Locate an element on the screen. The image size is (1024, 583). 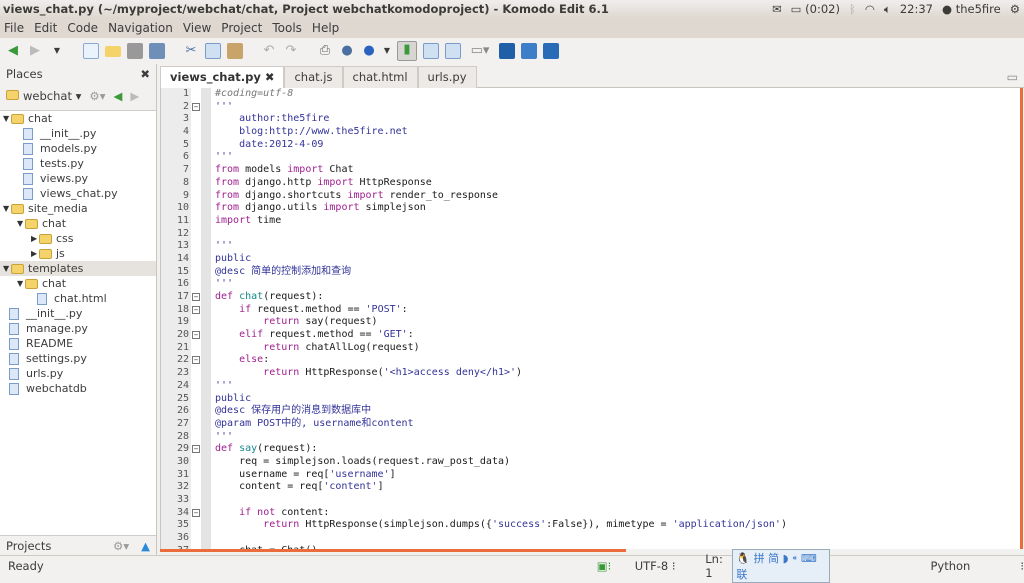
power-gear-icon: ⚙ is located at coordinates (1015, 9).